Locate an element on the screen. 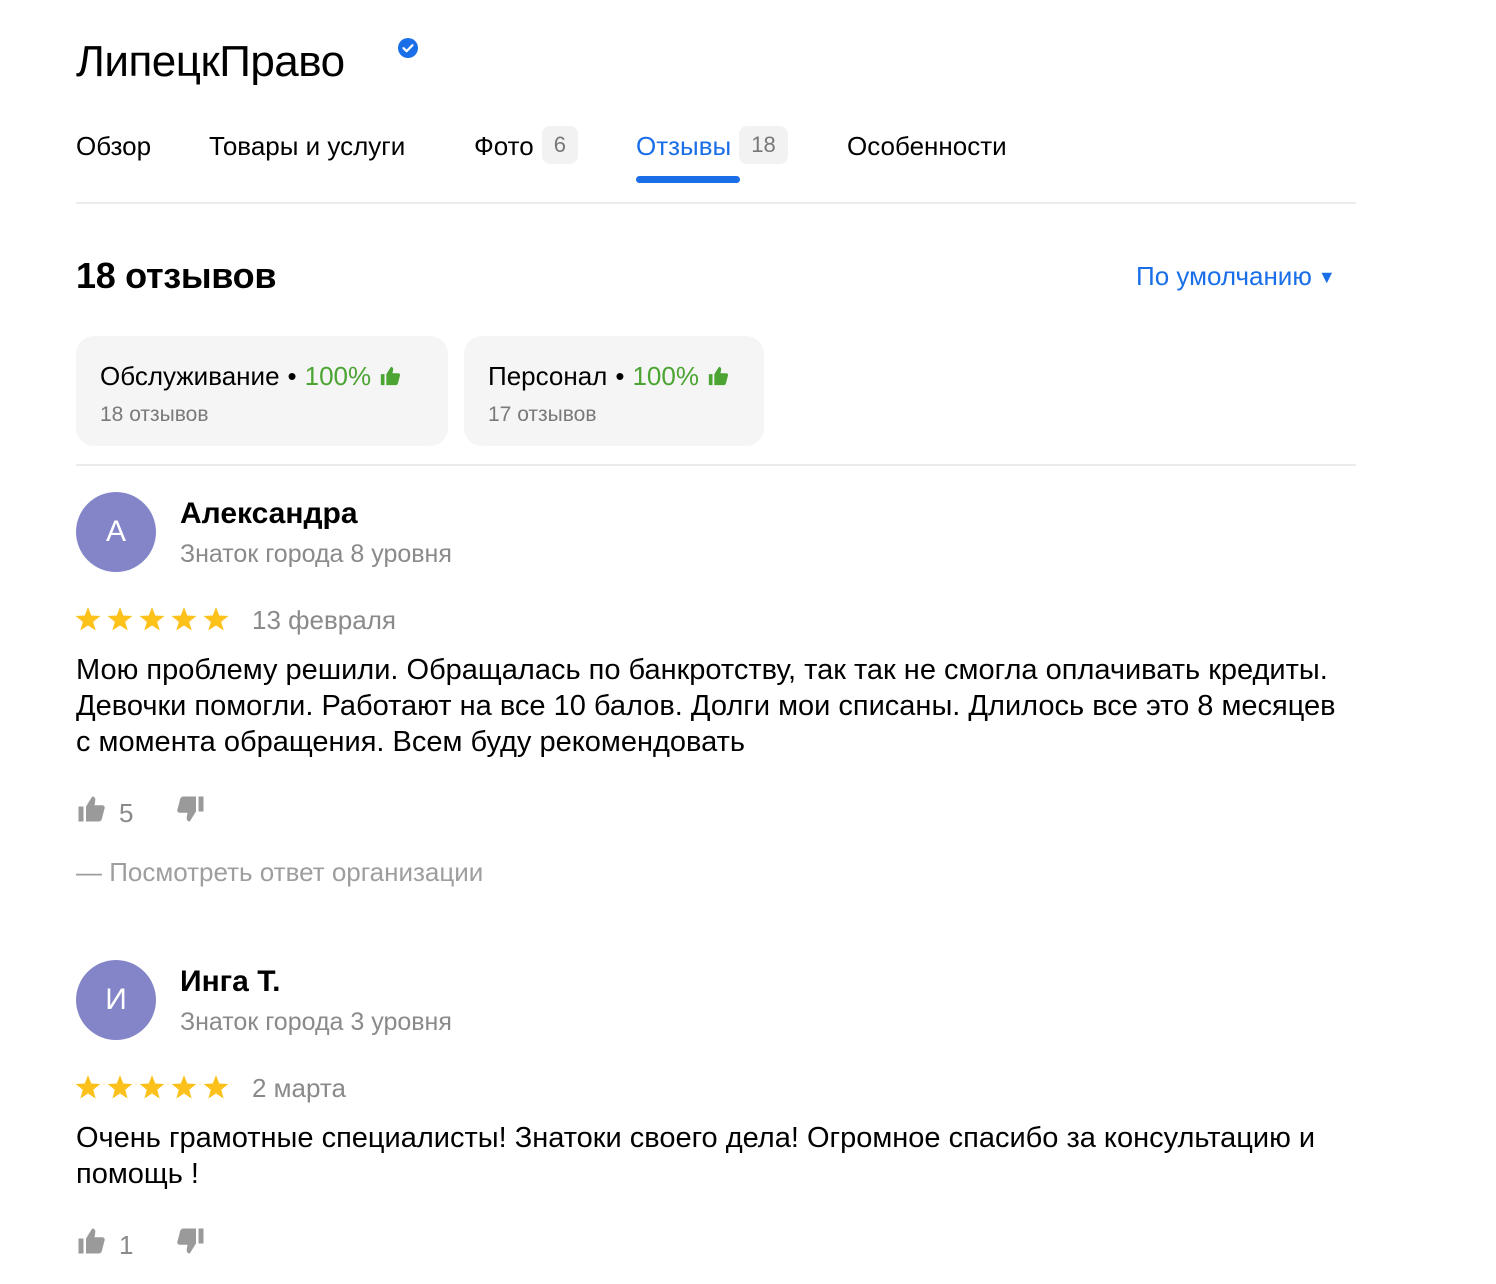 The width and height of the screenshot is (1496, 1284). tab-photos: Фото 6 is located at coordinates (526, 146).